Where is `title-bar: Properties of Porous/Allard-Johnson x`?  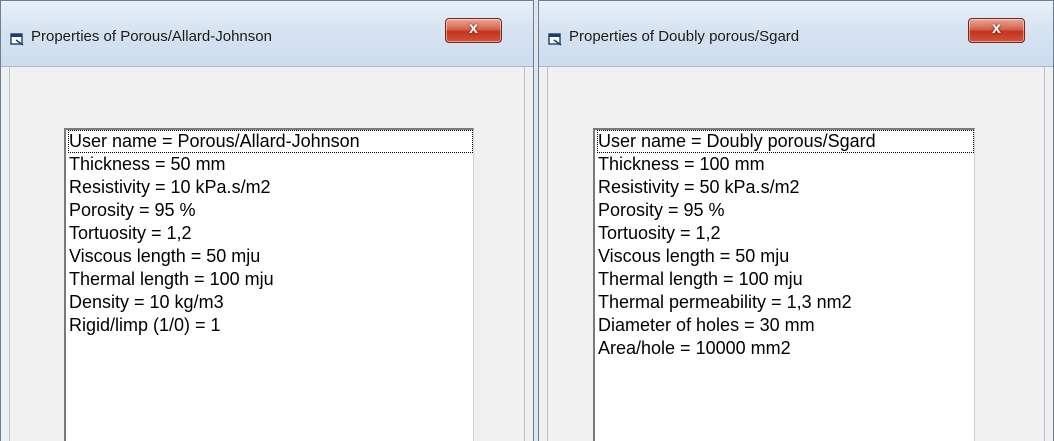
title-bar: Properties of Porous/Allard-Johnson x is located at coordinates (267, 34).